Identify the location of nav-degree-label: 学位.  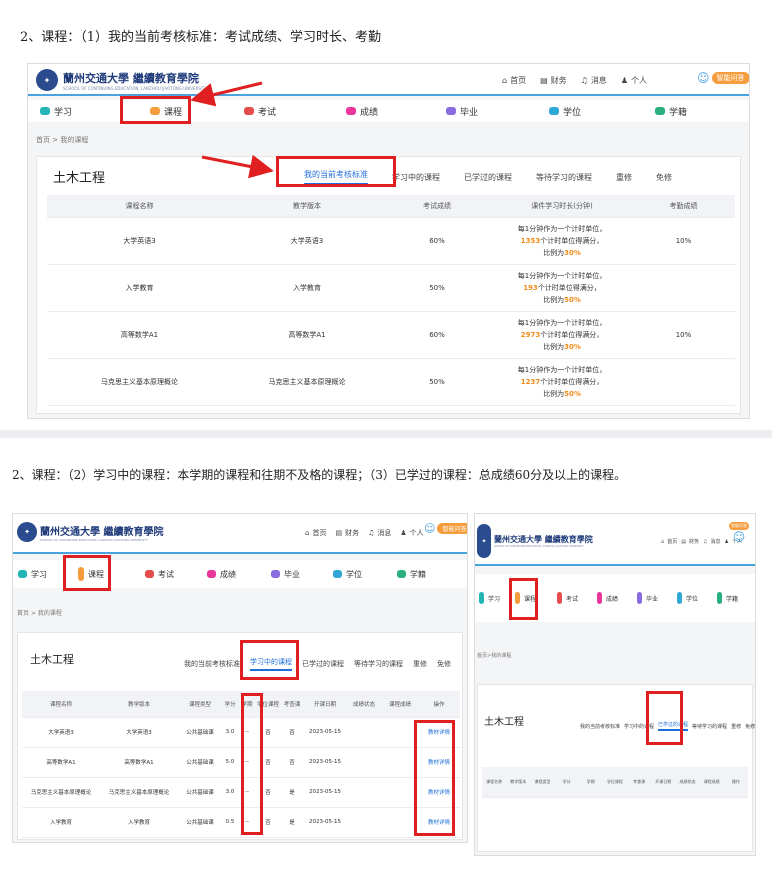
(354, 574).